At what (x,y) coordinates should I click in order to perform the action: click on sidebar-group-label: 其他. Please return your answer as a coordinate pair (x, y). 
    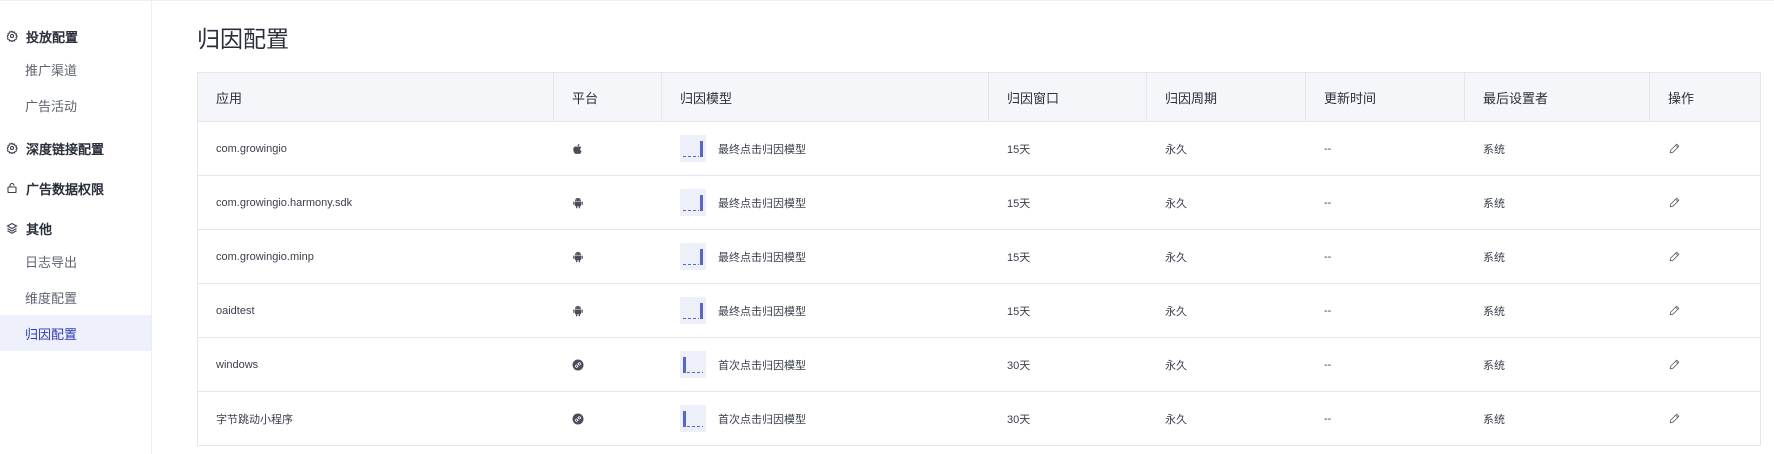
    Looking at the image, I should click on (39, 229).